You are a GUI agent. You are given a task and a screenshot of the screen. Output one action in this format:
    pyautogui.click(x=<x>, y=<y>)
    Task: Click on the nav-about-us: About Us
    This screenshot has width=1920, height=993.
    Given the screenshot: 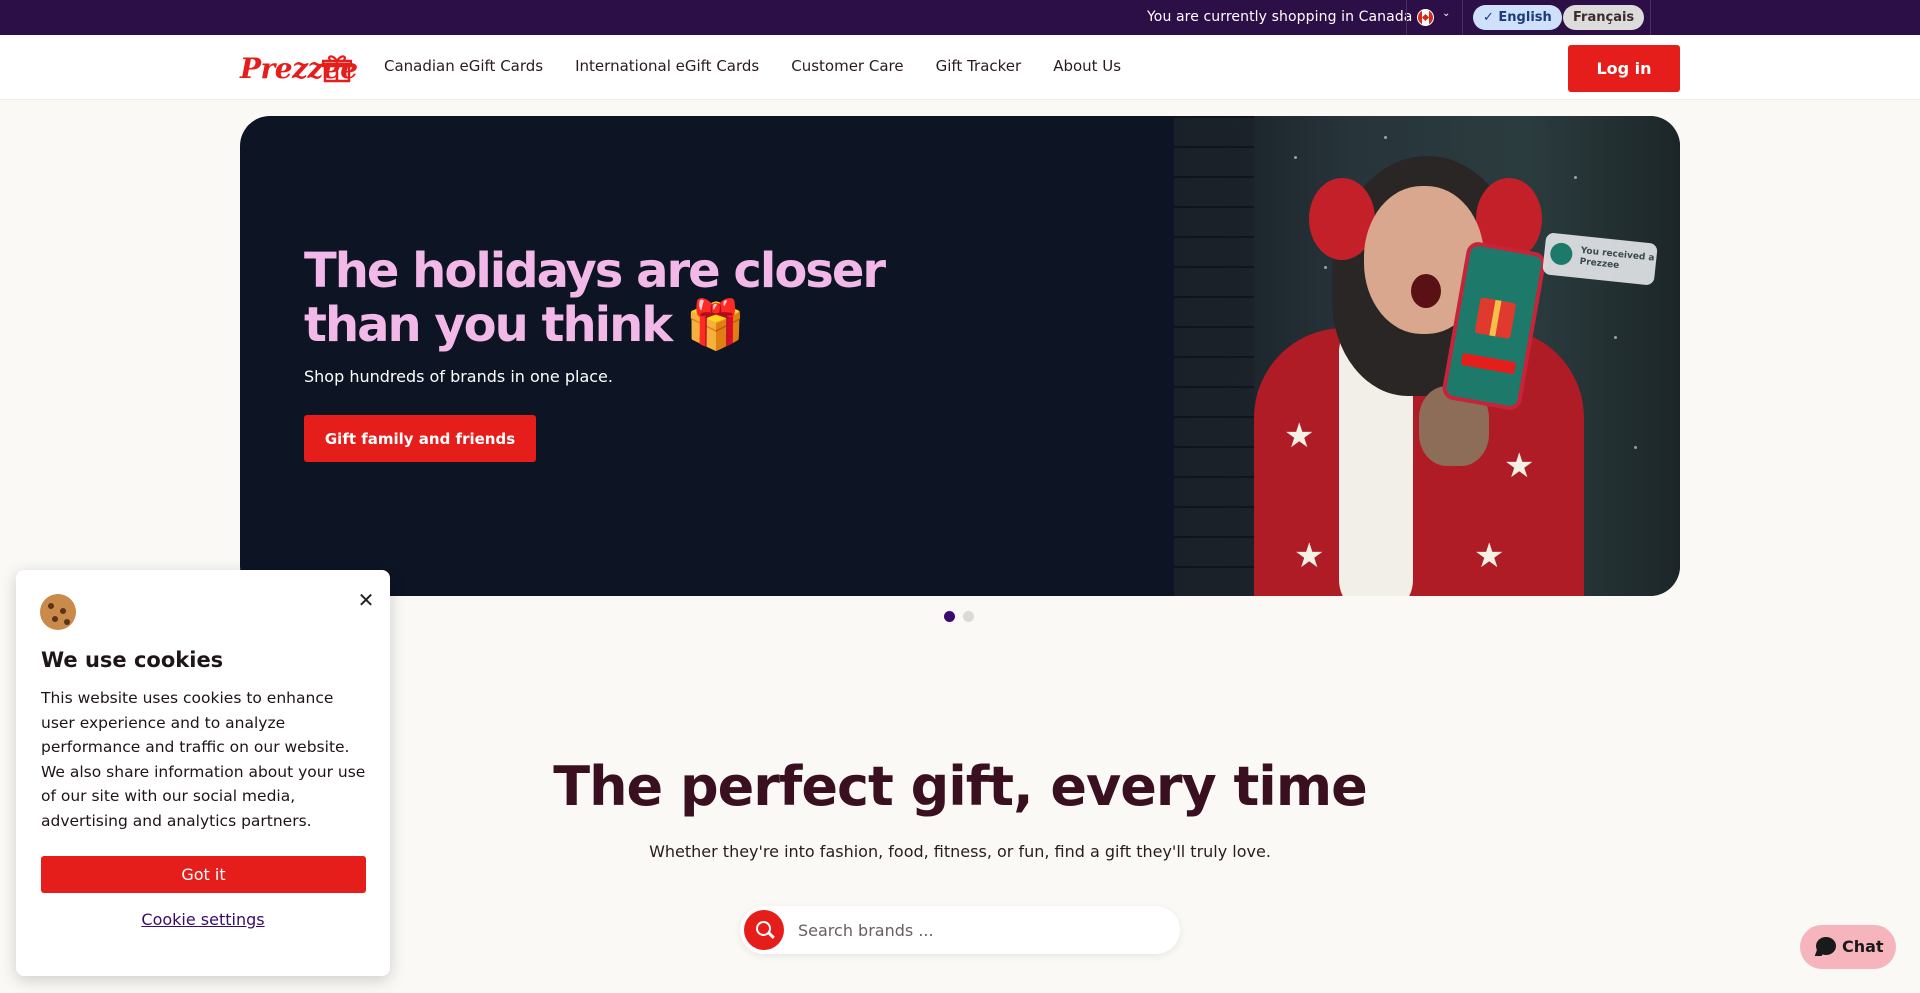 What is the action you would take?
    pyautogui.click(x=1087, y=66)
    